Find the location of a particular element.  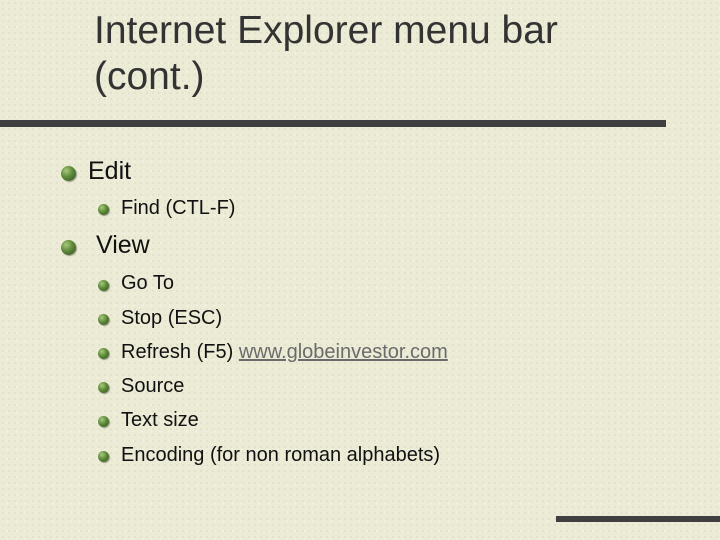

section-edit-label: Edit is located at coordinates (110, 171).